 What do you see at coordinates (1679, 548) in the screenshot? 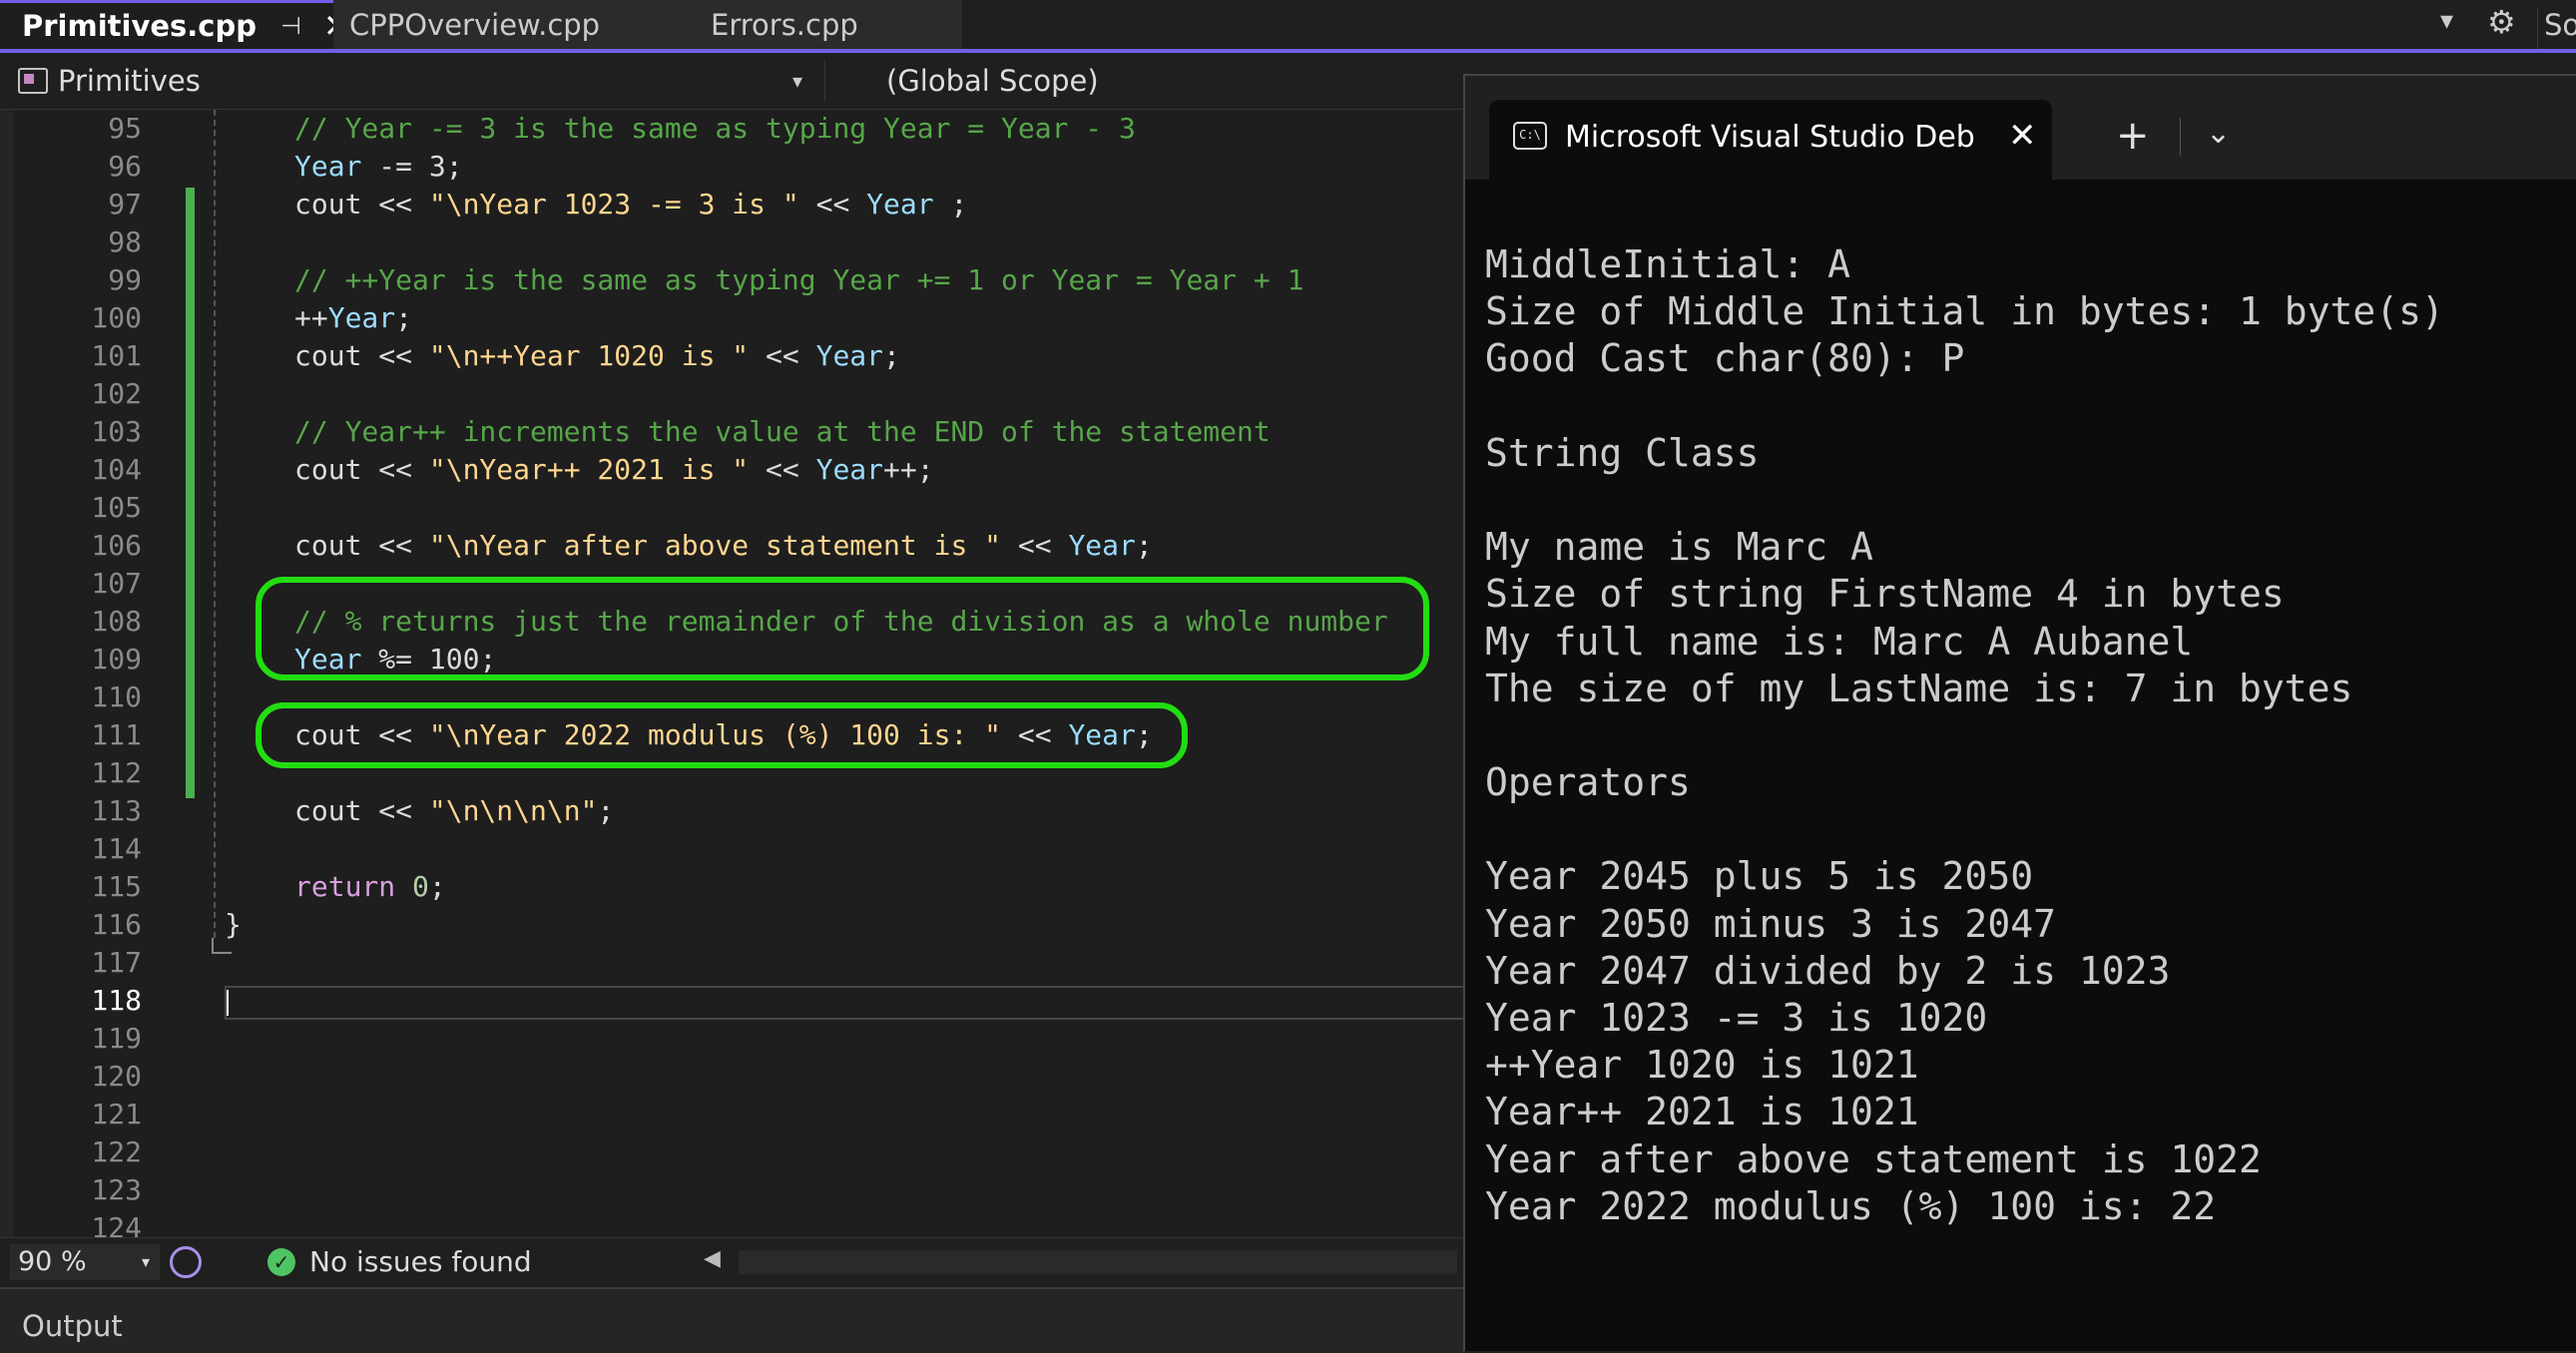
I see `terminal-line: My name is Marc A` at bounding box center [1679, 548].